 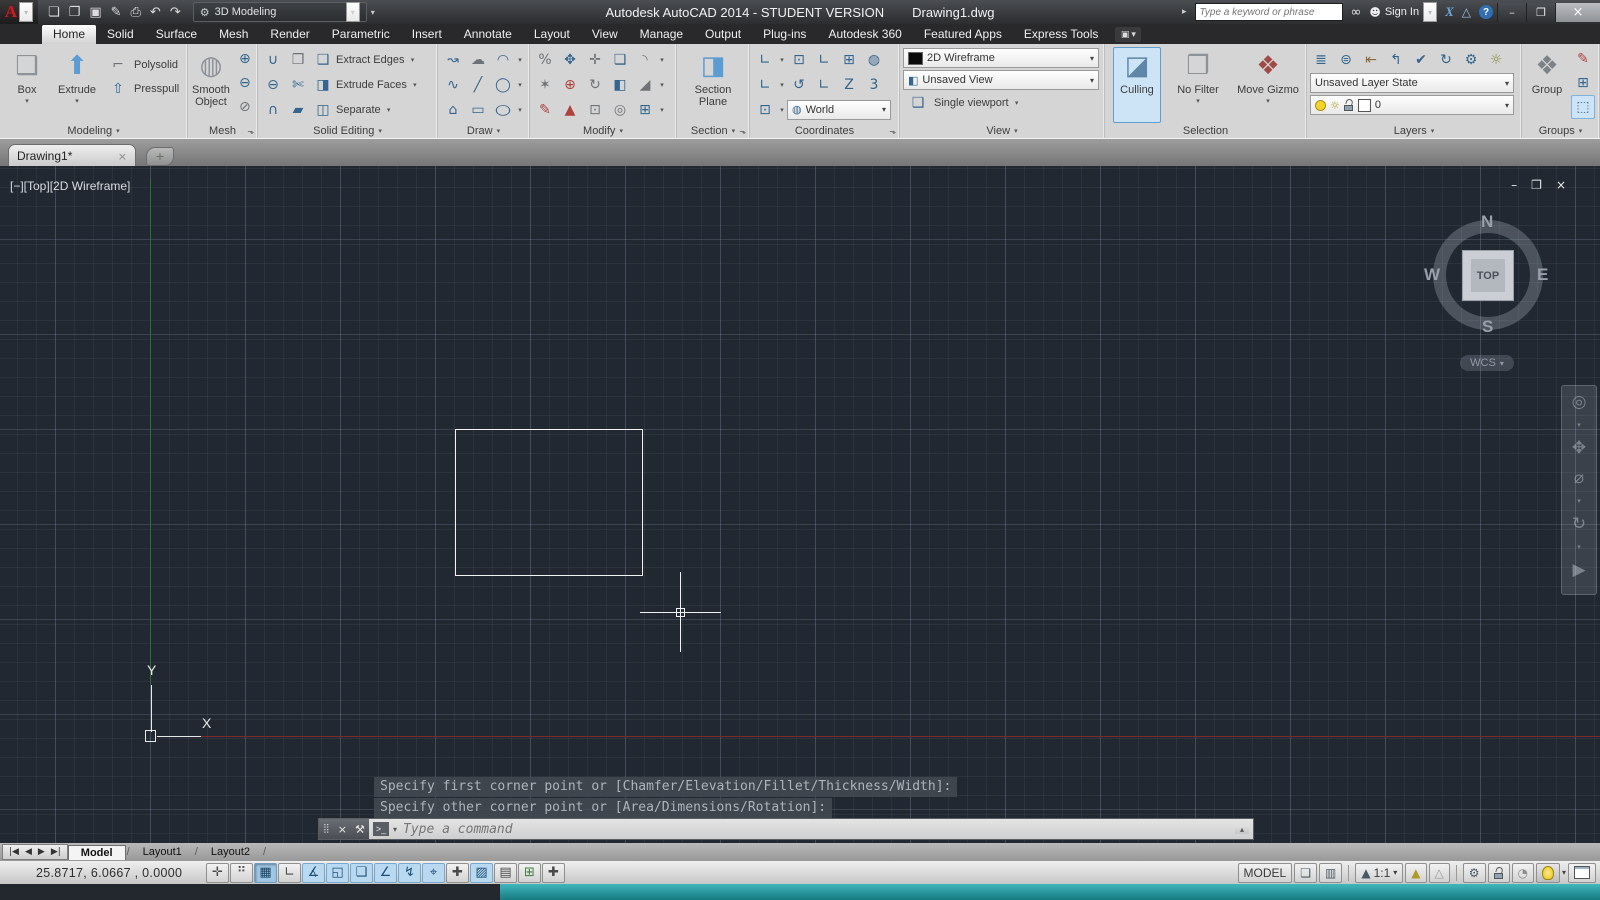 What do you see at coordinates (233, 34) in the screenshot?
I see `tab-mesh: Mesh` at bounding box center [233, 34].